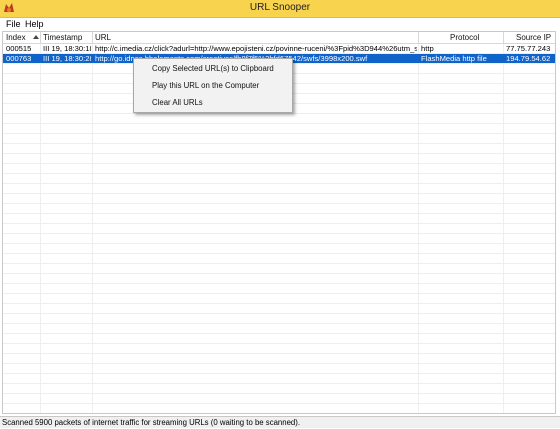 The width and height of the screenshot is (560, 429). I want to click on menu-bar: File Help, so click(280, 24).